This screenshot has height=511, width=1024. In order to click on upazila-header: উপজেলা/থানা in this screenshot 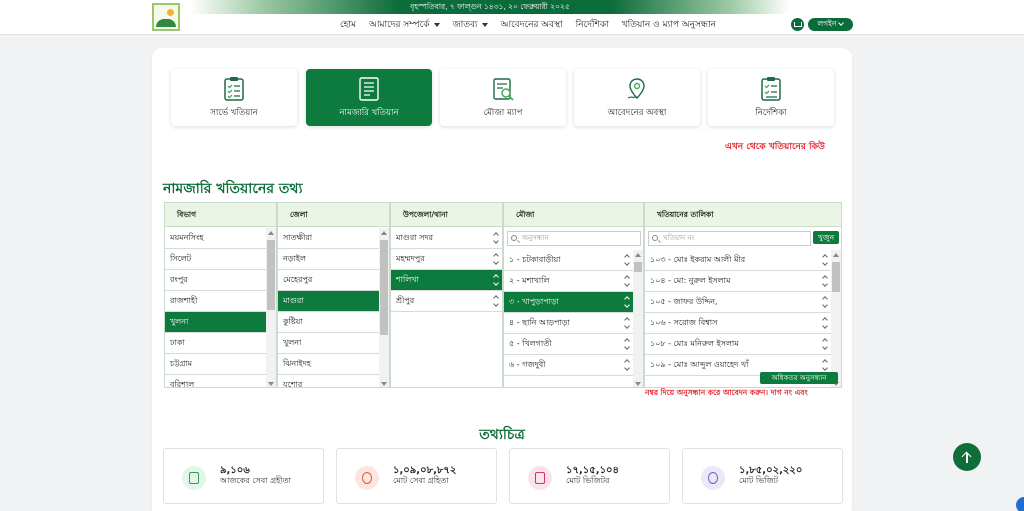, I will do `click(446, 215)`.